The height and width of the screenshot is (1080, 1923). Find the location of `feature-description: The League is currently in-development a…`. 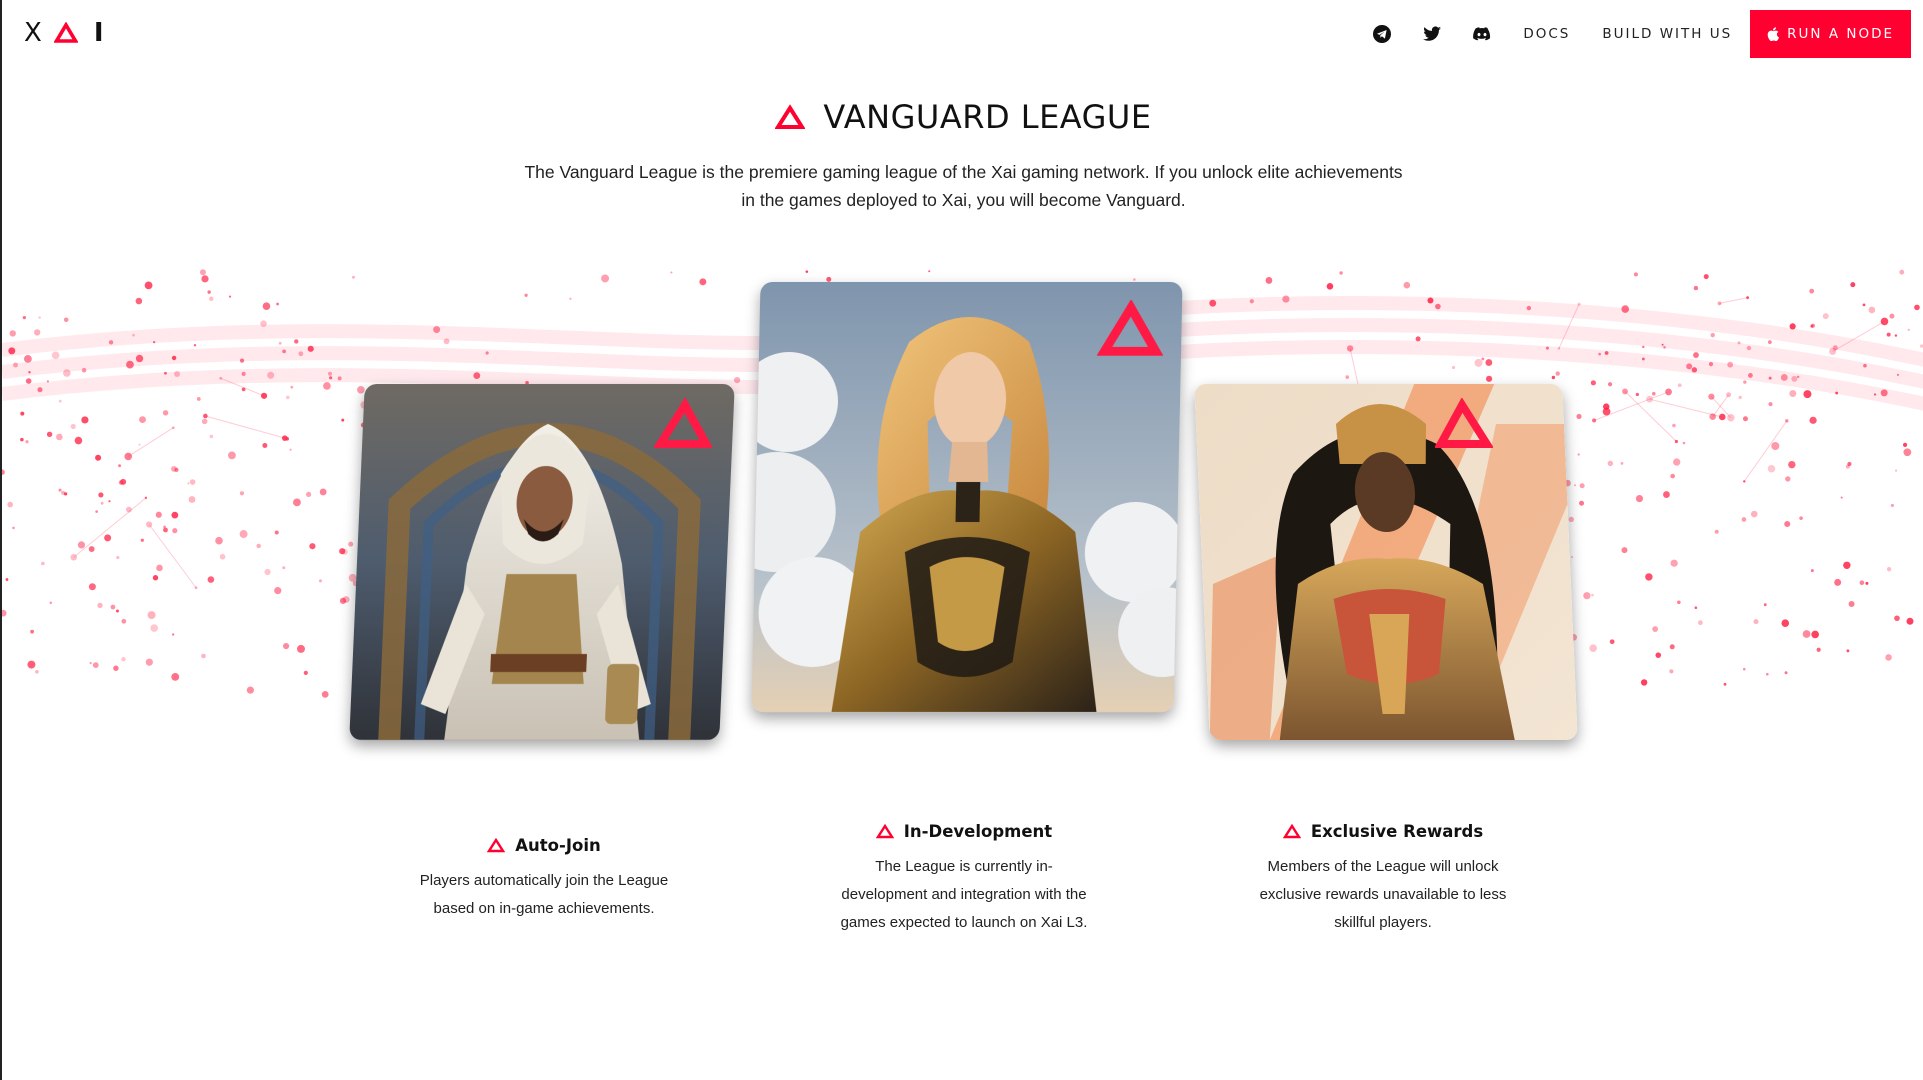

feature-description: The League is currently in-development a… is located at coordinates (964, 894).